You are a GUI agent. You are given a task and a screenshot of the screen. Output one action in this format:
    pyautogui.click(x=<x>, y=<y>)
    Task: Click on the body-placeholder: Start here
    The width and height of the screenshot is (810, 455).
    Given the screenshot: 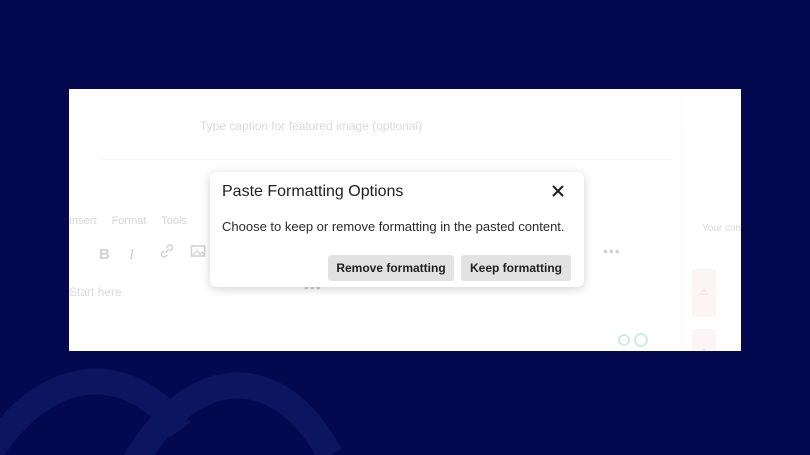 What is the action you would take?
    pyautogui.click(x=95, y=292)
    